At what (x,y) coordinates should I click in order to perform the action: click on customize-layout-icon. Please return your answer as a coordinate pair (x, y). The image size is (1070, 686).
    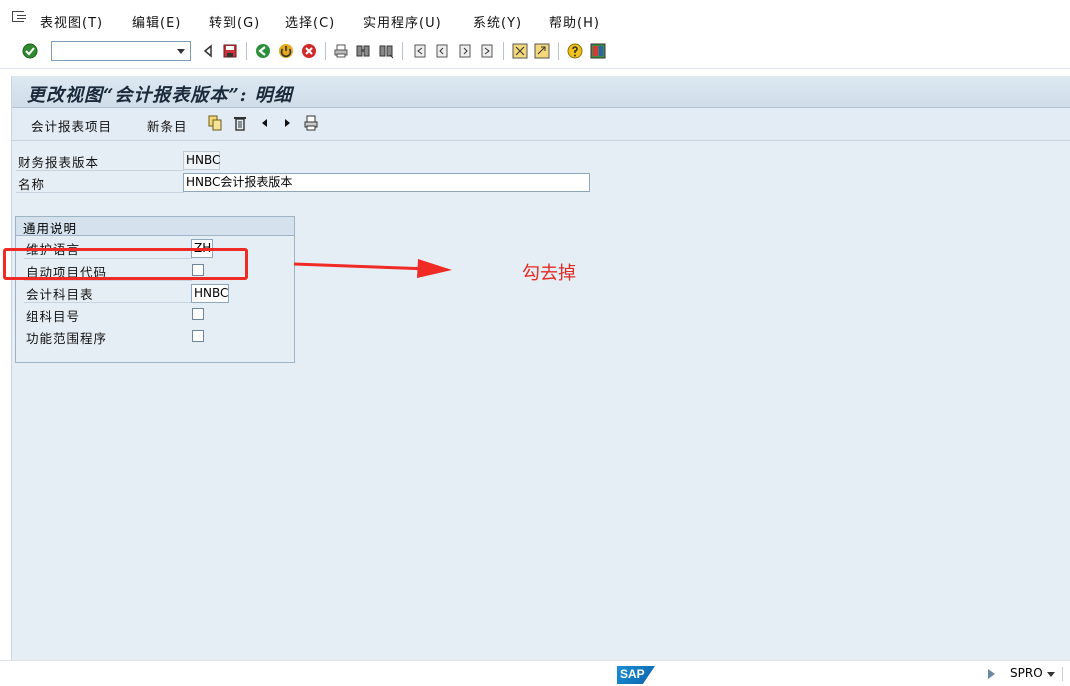
    Looking at the image, I should click on (598, 51).